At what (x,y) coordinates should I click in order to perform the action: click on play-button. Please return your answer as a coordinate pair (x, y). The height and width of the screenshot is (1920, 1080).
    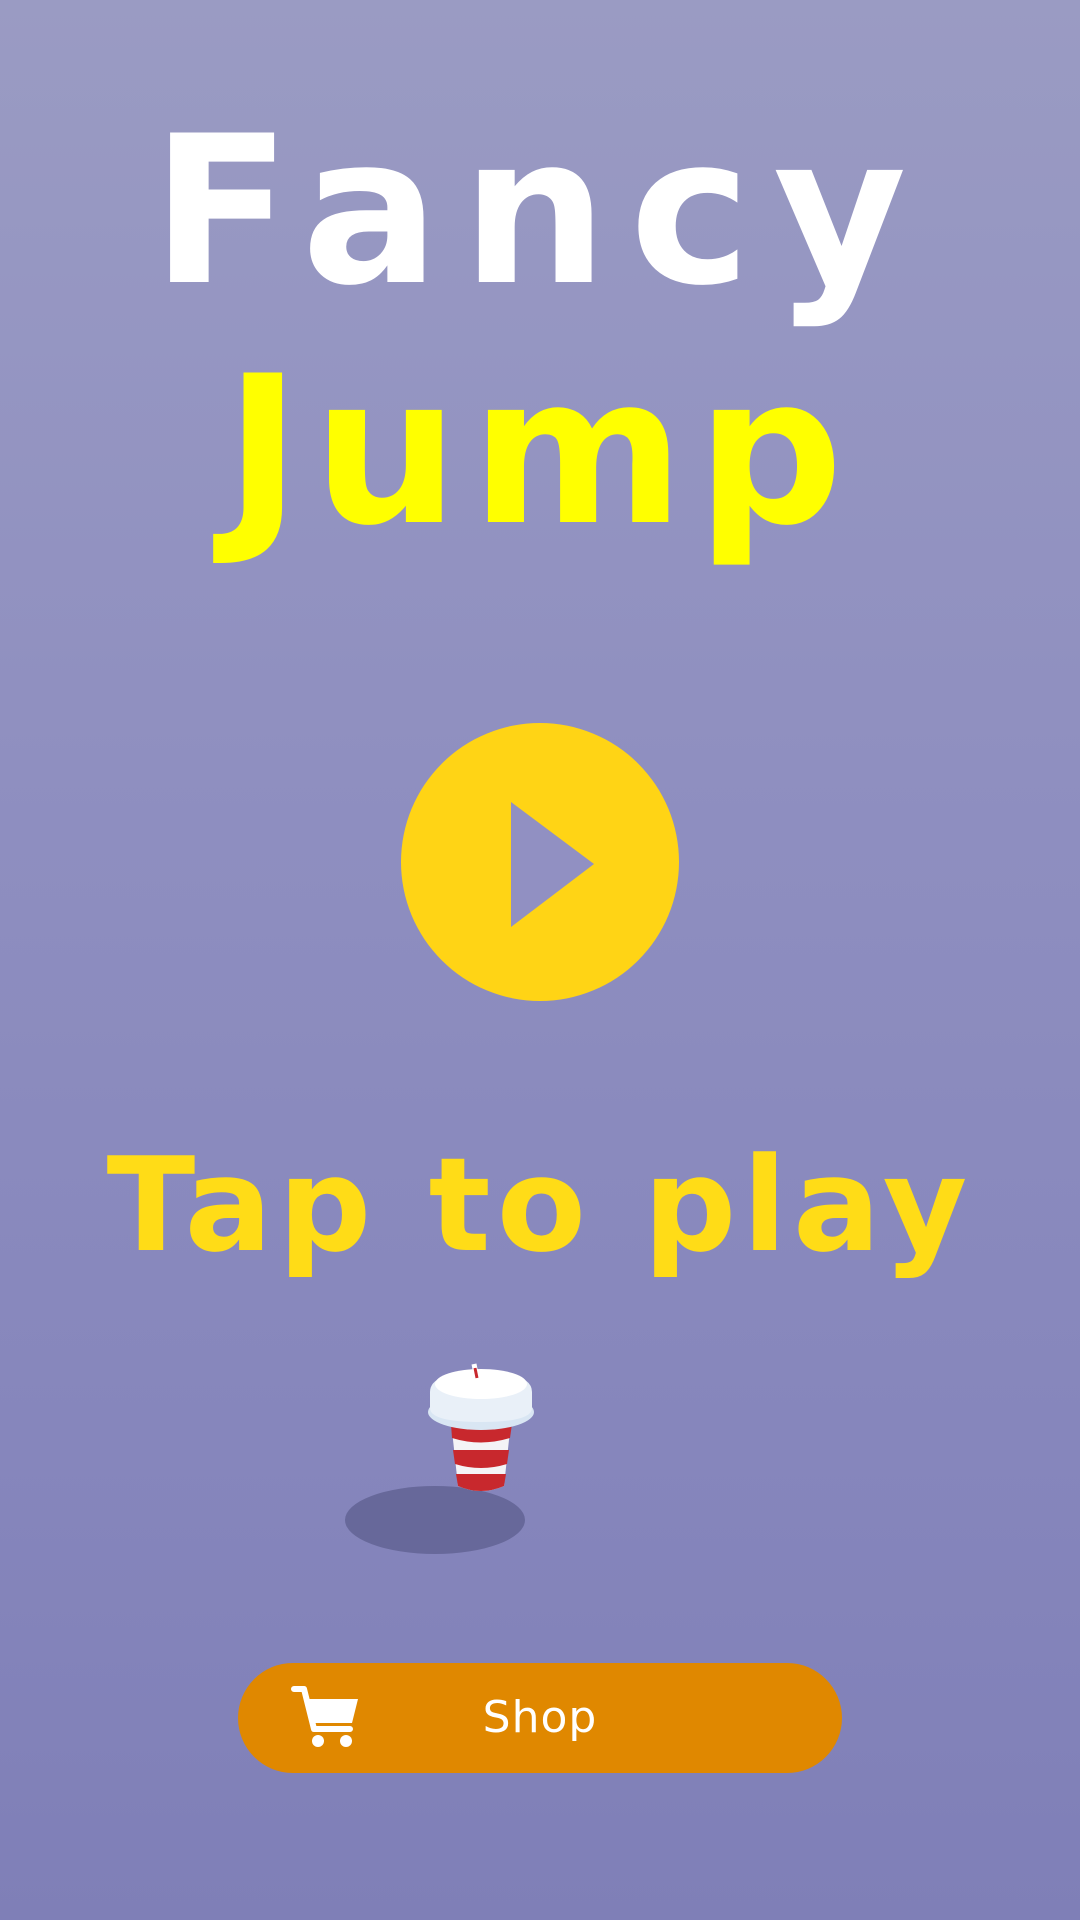
    Looking at the image, I should click on (540, 862).